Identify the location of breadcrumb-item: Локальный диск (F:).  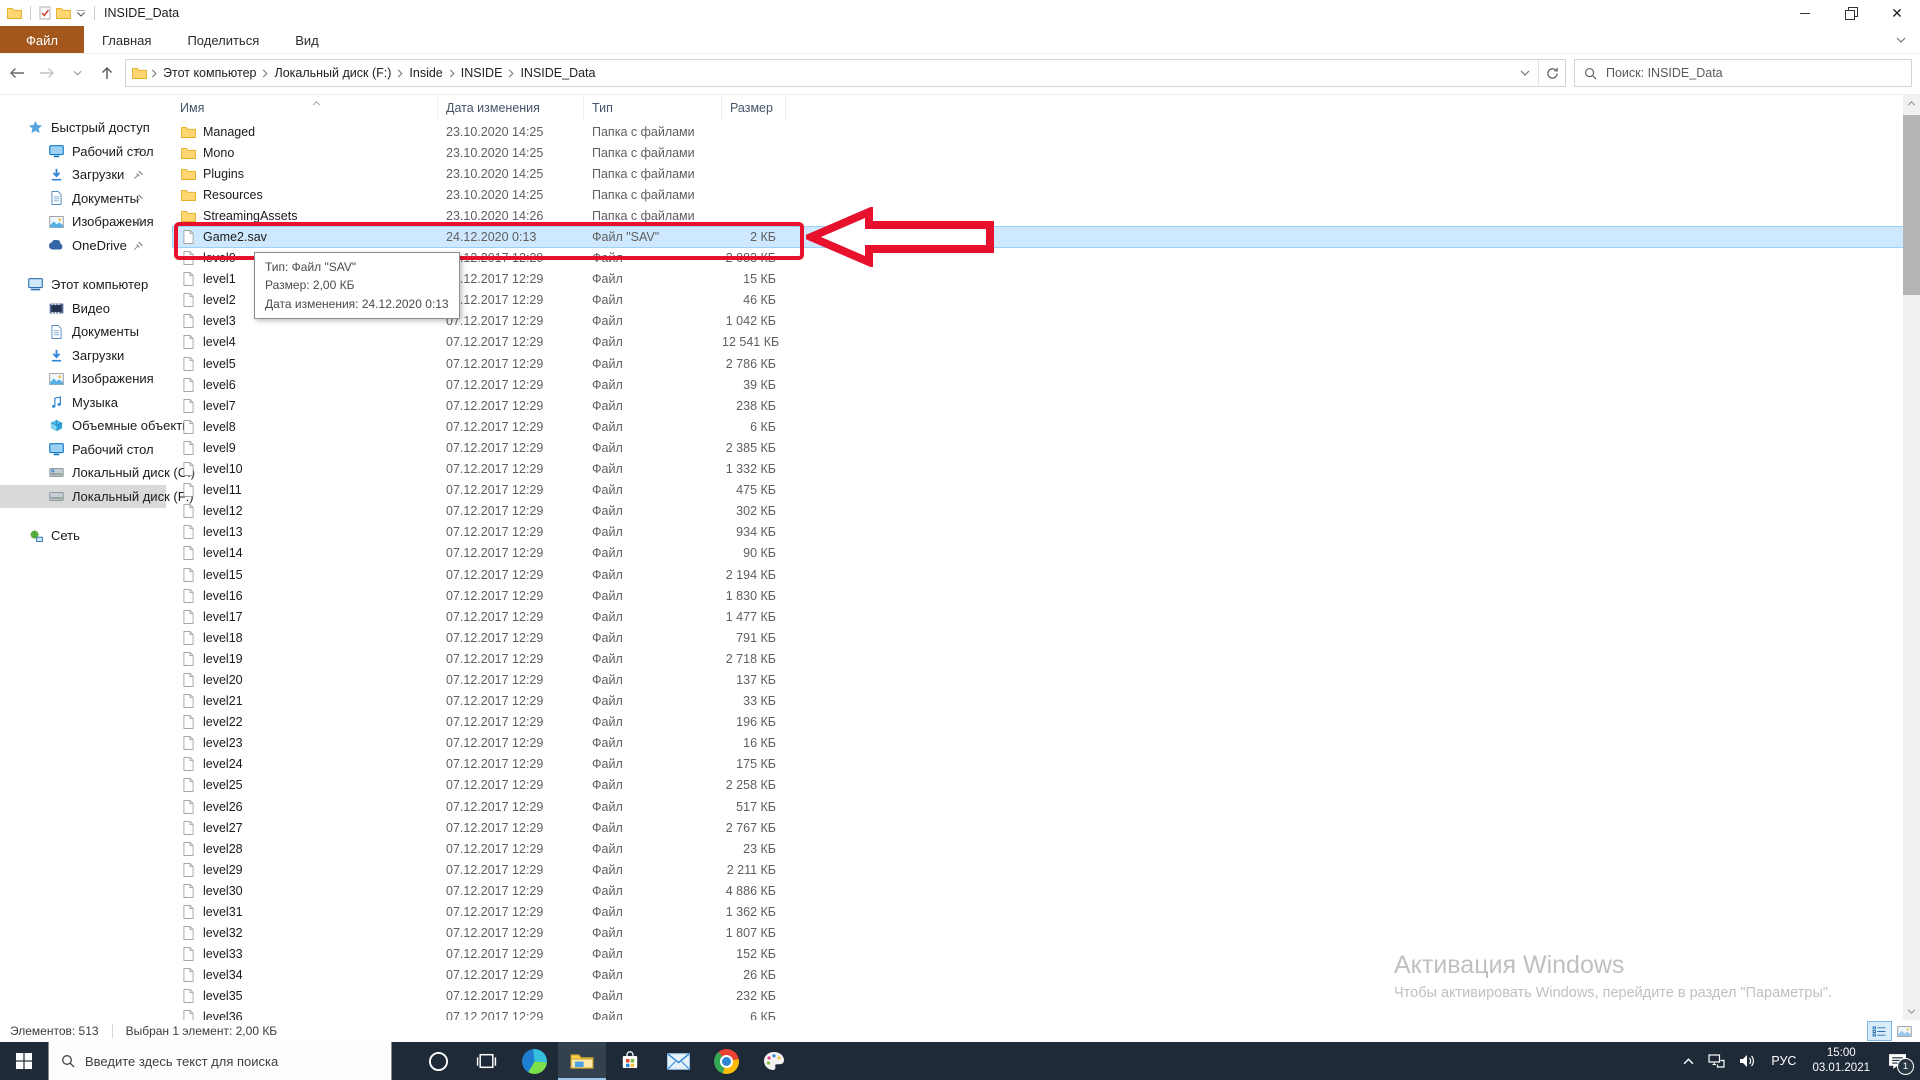
(332, 73).